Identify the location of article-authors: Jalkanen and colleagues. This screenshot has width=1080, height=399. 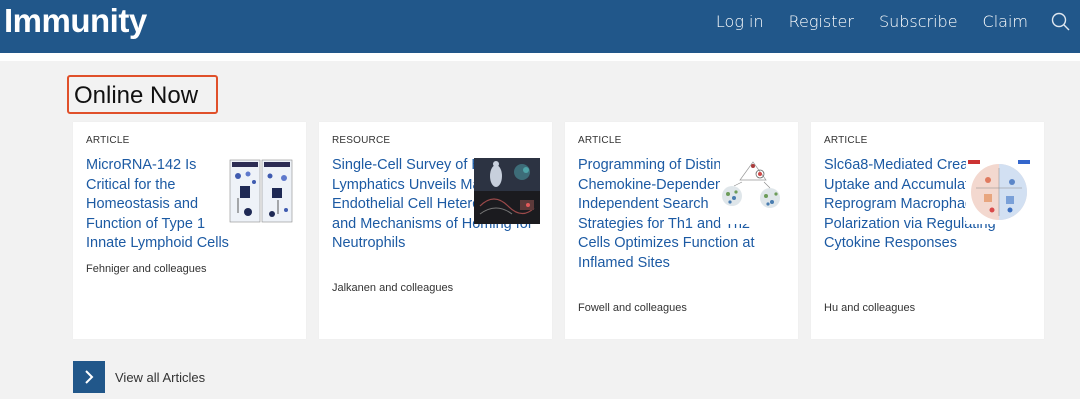
(393, 288).